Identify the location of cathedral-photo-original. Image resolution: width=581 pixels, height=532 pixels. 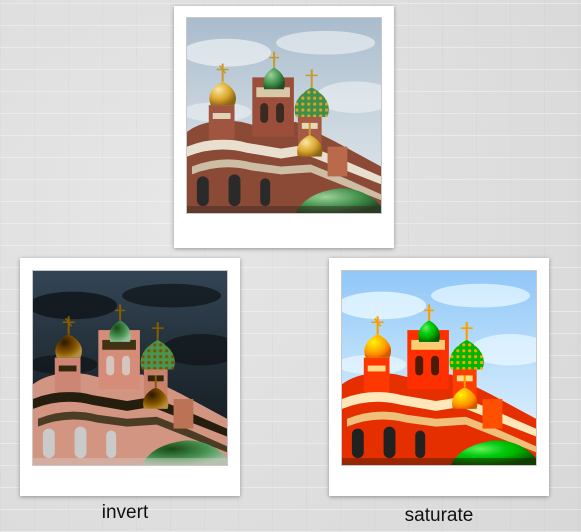
(284, 115).